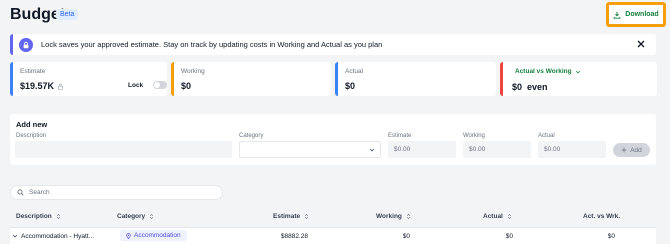  I want to click on row-actual: $0, so click(509, 236).